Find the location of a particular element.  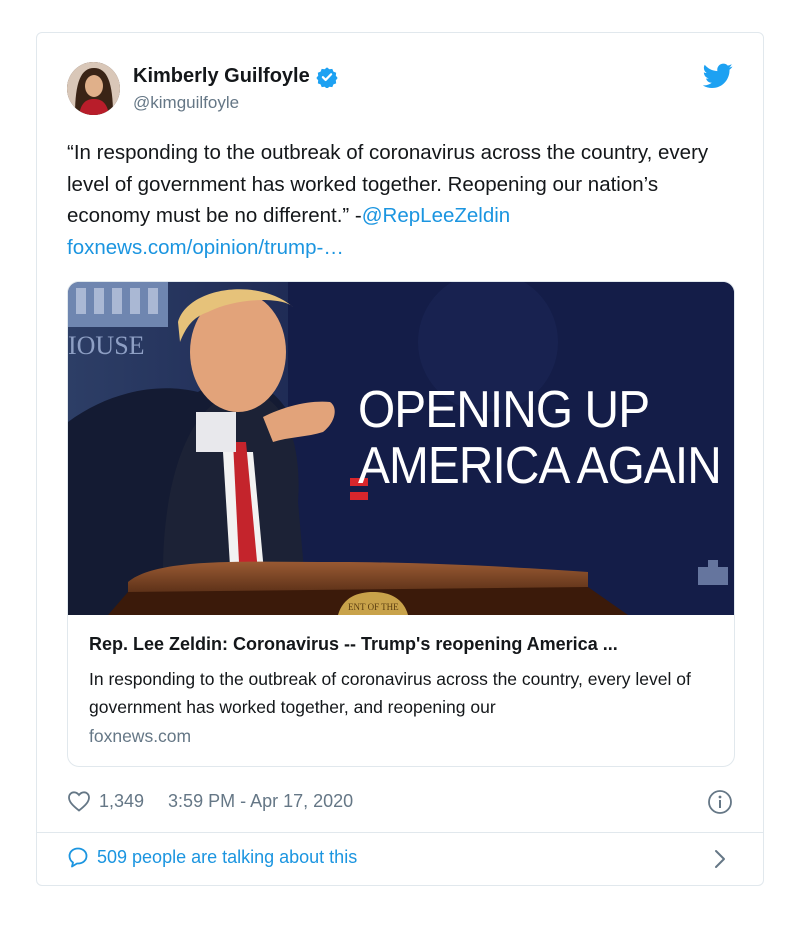

image-headline: OPENING UP AMERICA AGAIN is located at coordinates (540, 438).